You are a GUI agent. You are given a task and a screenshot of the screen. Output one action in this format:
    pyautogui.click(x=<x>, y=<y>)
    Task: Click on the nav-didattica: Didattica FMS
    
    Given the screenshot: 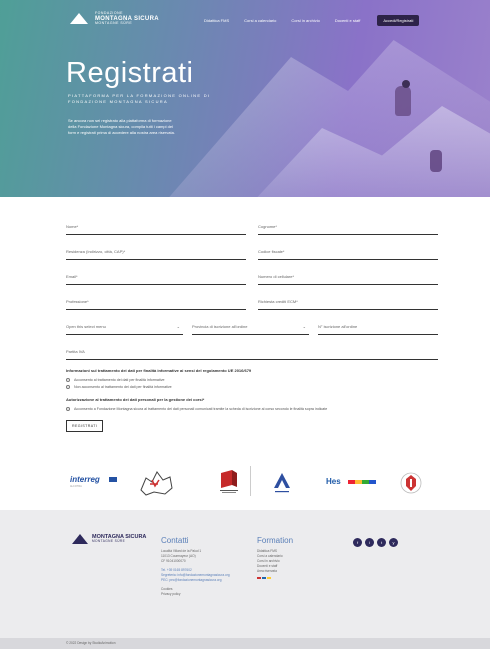 What is the action you would take?
    pyautogui.click(x=216, y=20)
    